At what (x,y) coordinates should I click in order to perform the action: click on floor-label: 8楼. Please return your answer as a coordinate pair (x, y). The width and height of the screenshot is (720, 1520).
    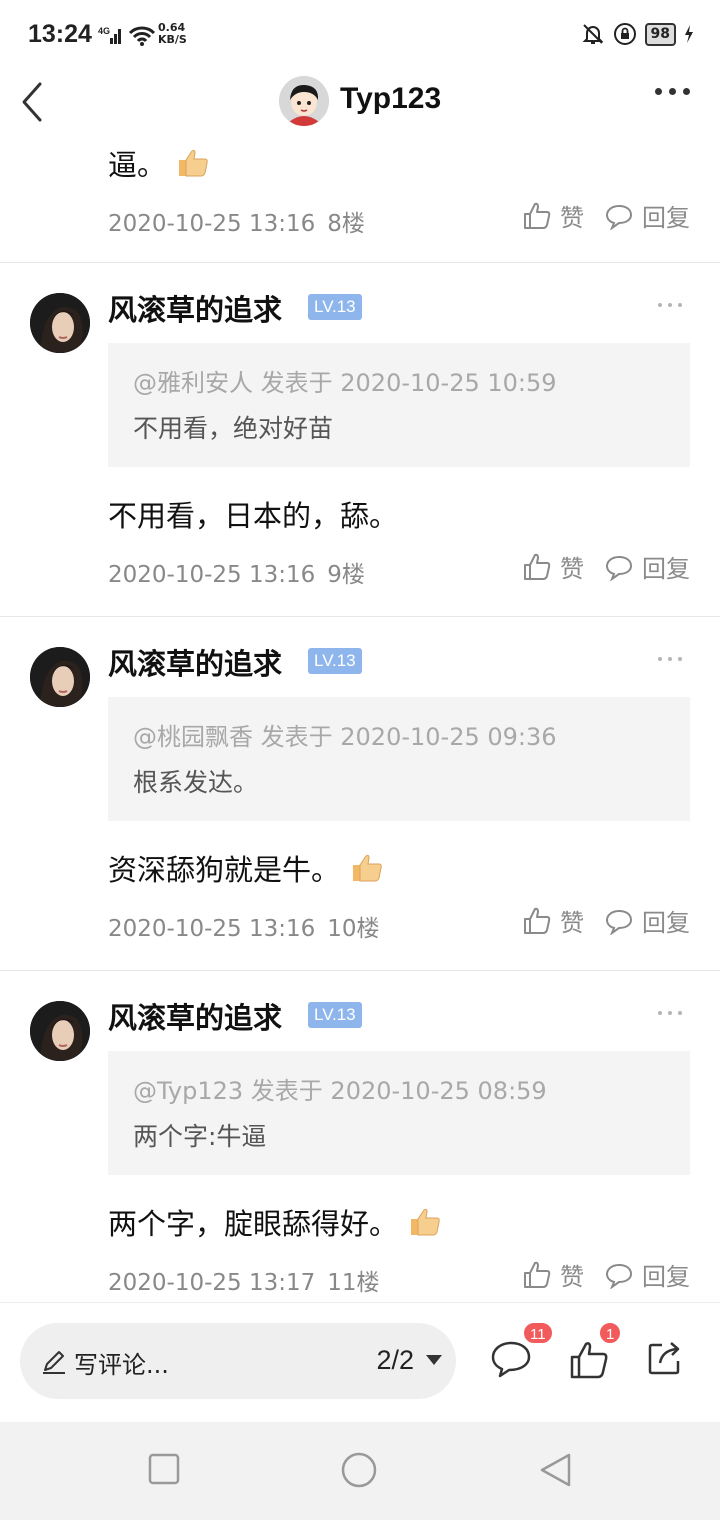
    Looking at the image, I should click on (346, 224).